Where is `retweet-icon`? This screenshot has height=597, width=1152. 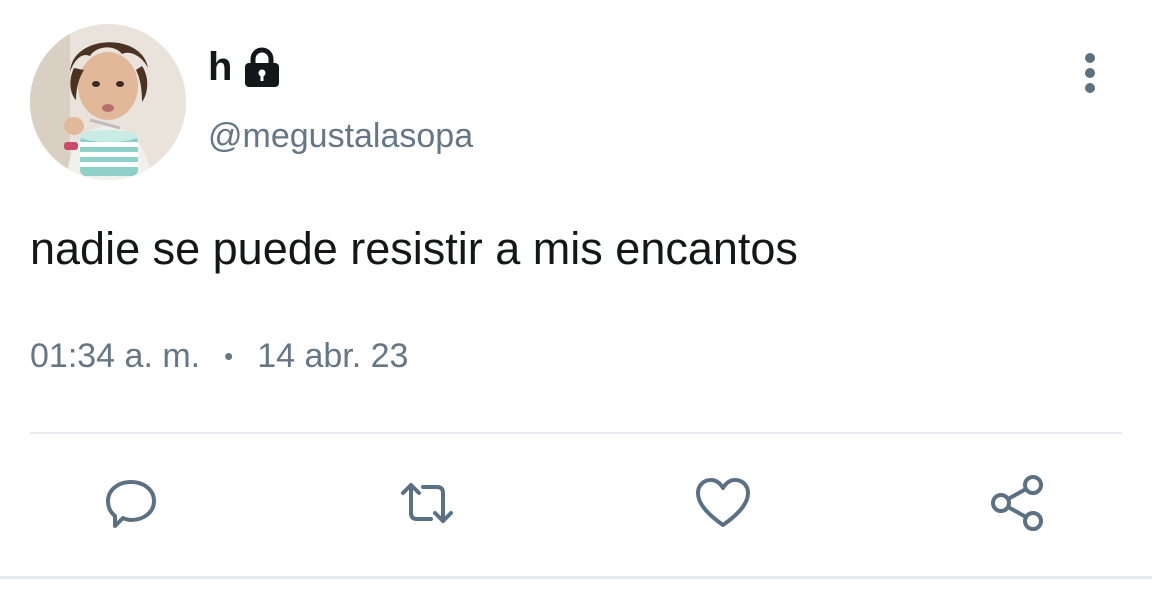
retweet-icon is located at coordinates (427, 505).